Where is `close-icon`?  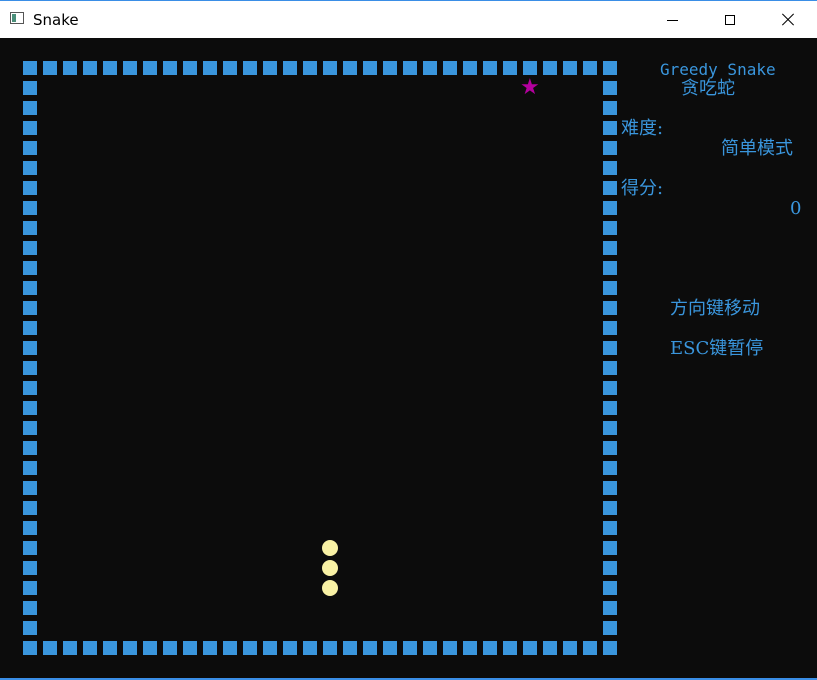
close-icon is located at coordinates (788, 20).